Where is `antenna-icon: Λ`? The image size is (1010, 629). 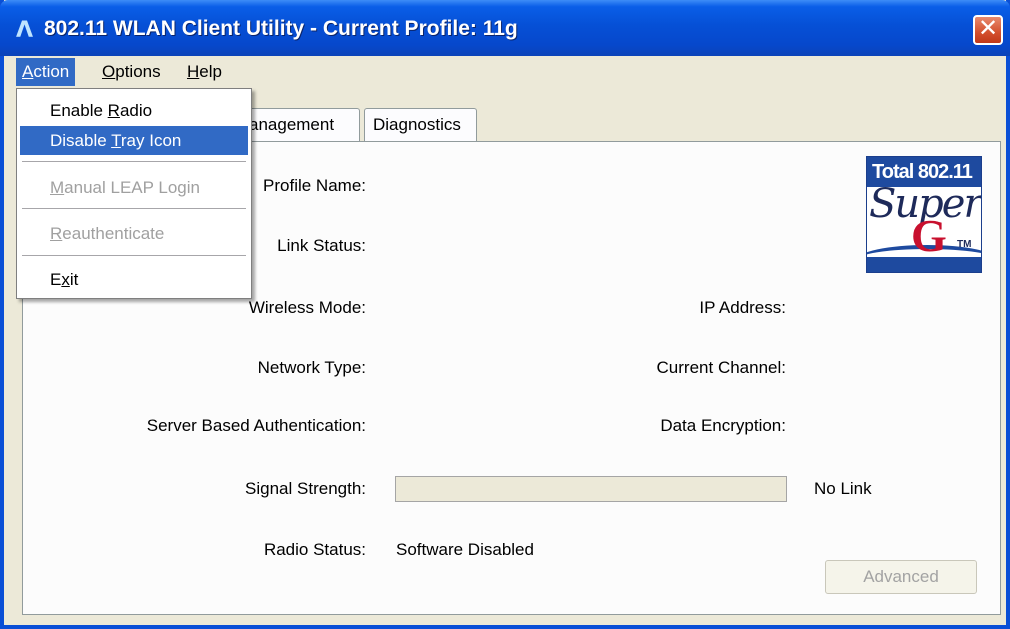
antenna-icon: Λ is located at coordinates (25, 30).